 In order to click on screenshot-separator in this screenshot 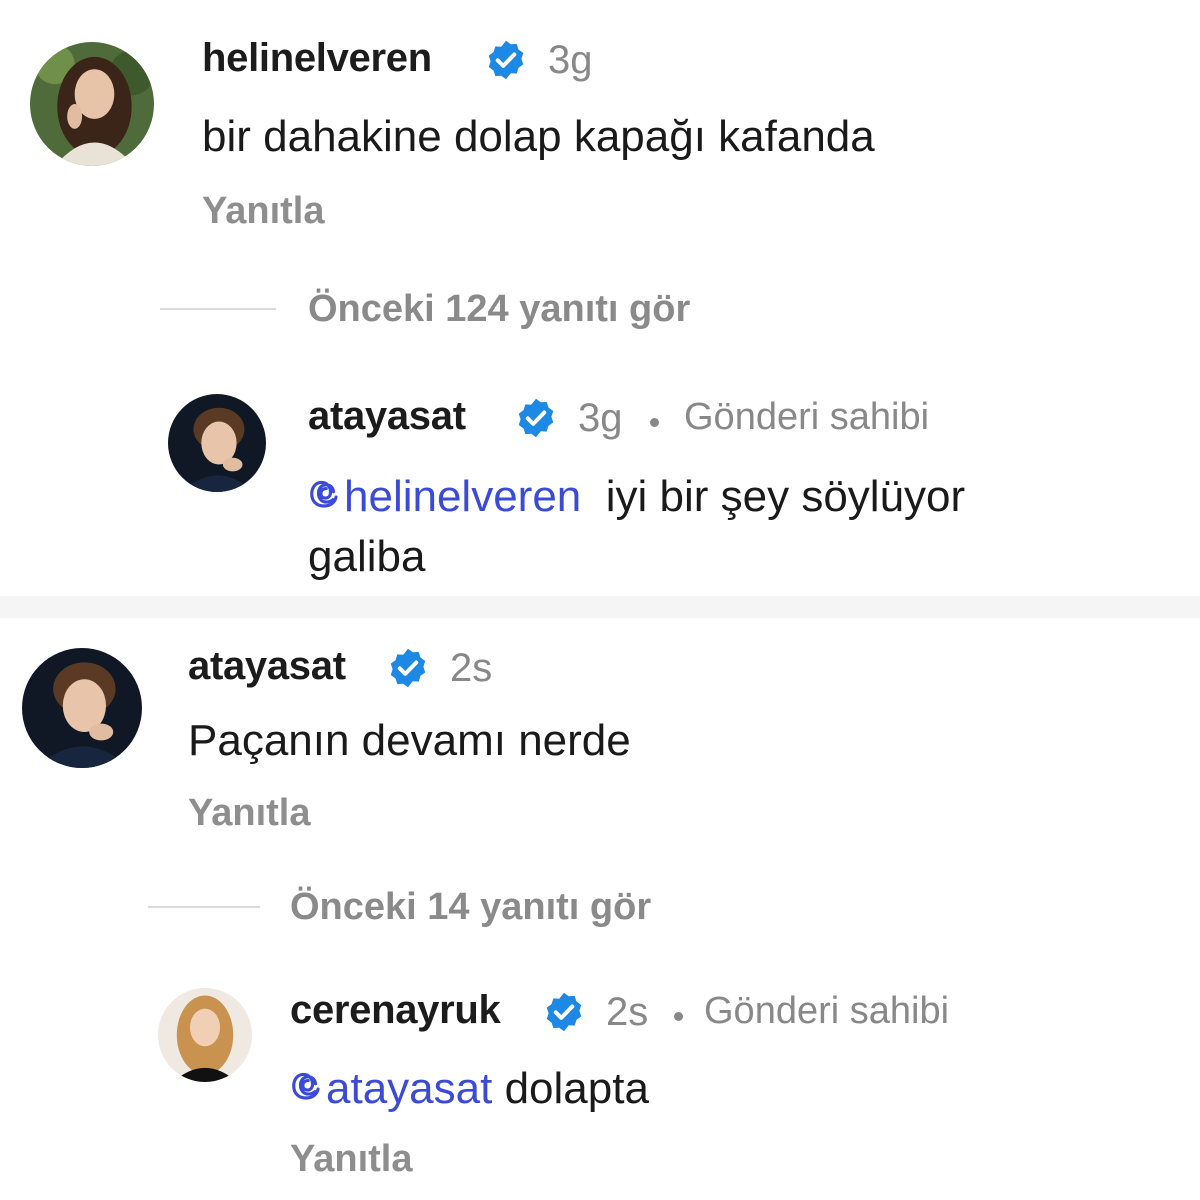, I will do `click(600, 607)`.